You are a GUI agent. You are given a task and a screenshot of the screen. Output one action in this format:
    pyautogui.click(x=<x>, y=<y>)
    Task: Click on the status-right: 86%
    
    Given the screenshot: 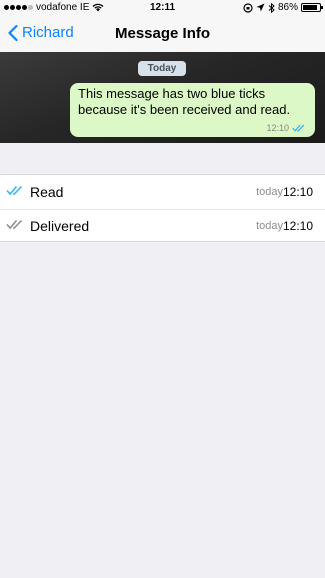 What is the action you would take?
    pyautogui.click(x=283, y=7)
    